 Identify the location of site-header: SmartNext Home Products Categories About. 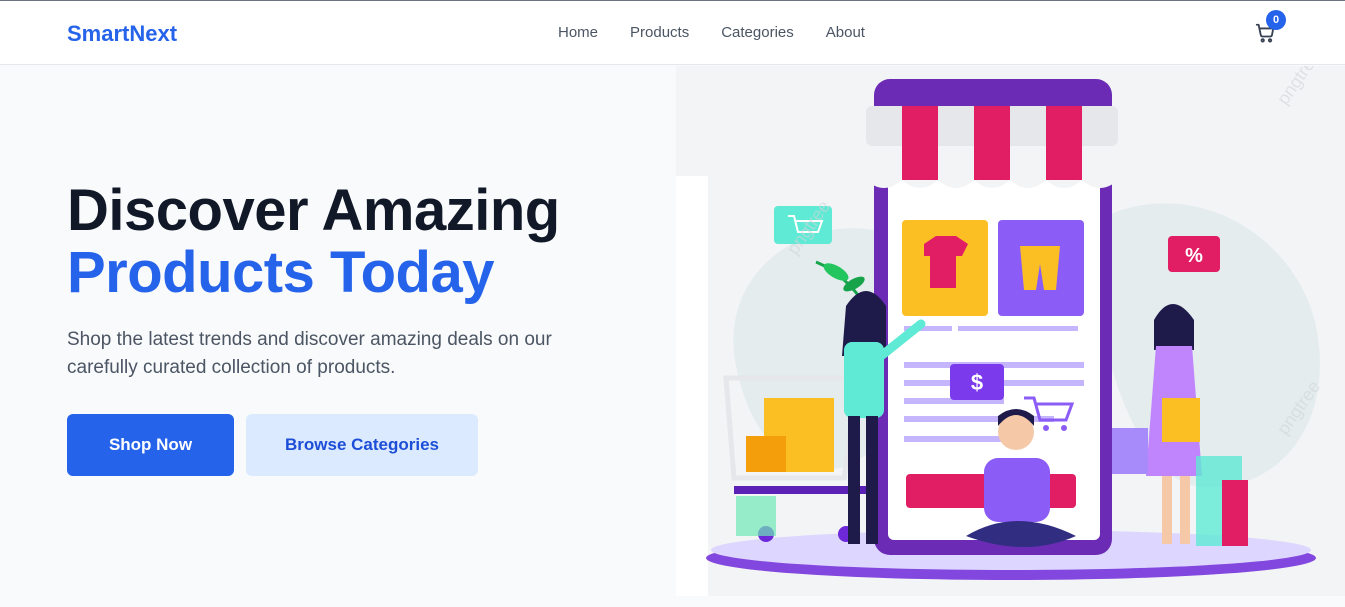
(672, 33).